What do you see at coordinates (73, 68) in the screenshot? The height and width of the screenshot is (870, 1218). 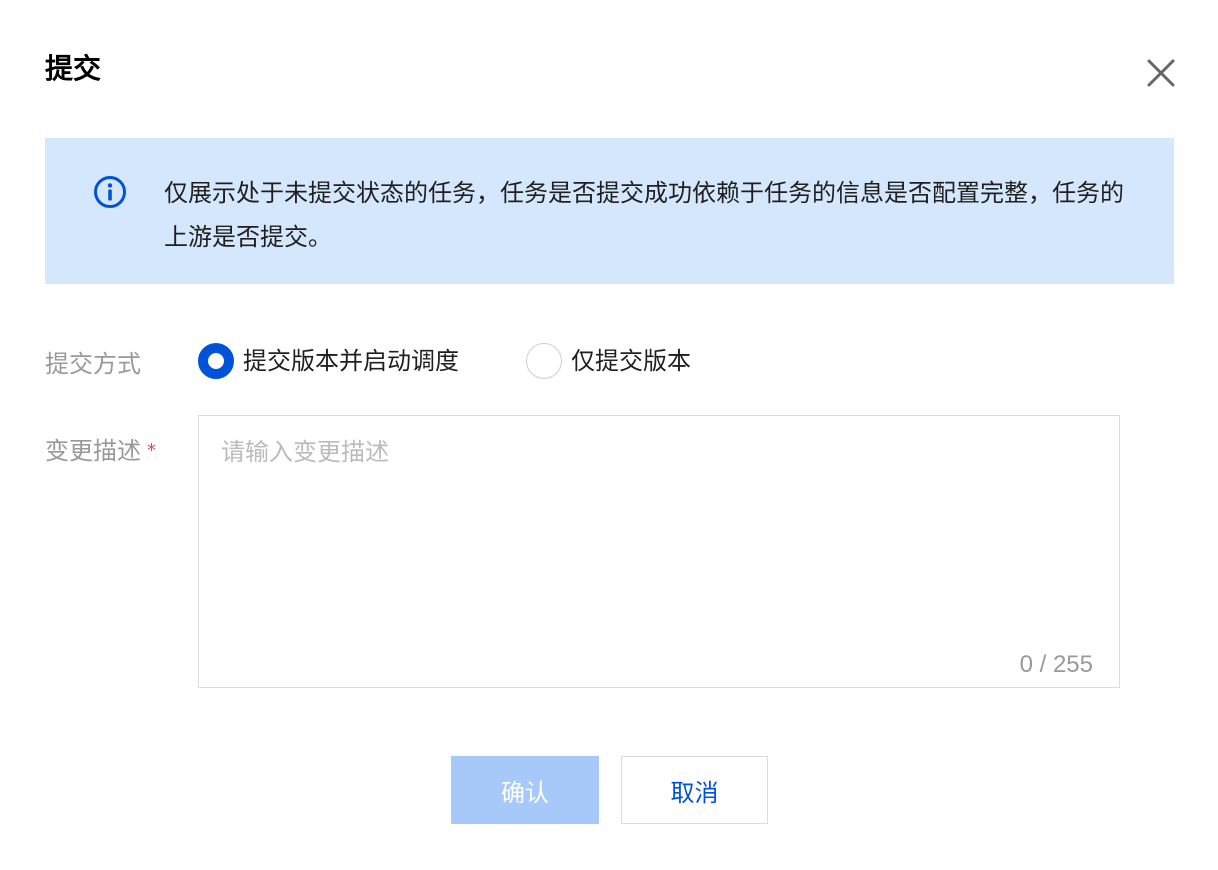 I see `dialog-title: 提交` at bounding box center [73, 68].